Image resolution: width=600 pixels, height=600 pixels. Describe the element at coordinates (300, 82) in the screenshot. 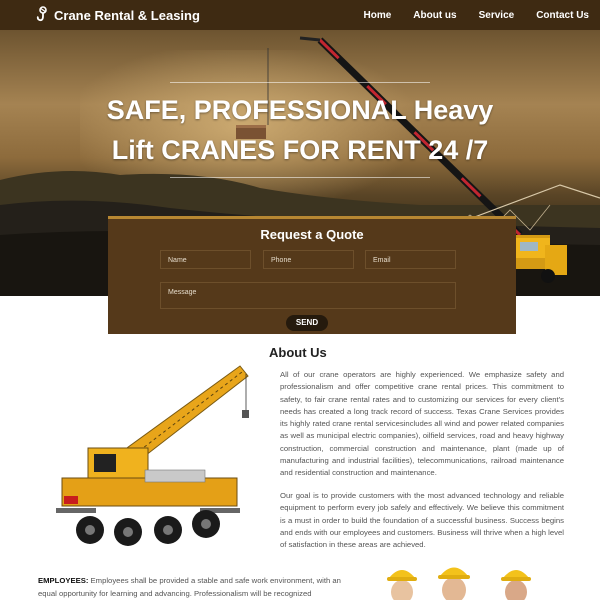

I see `hero-divider-top` at that location.